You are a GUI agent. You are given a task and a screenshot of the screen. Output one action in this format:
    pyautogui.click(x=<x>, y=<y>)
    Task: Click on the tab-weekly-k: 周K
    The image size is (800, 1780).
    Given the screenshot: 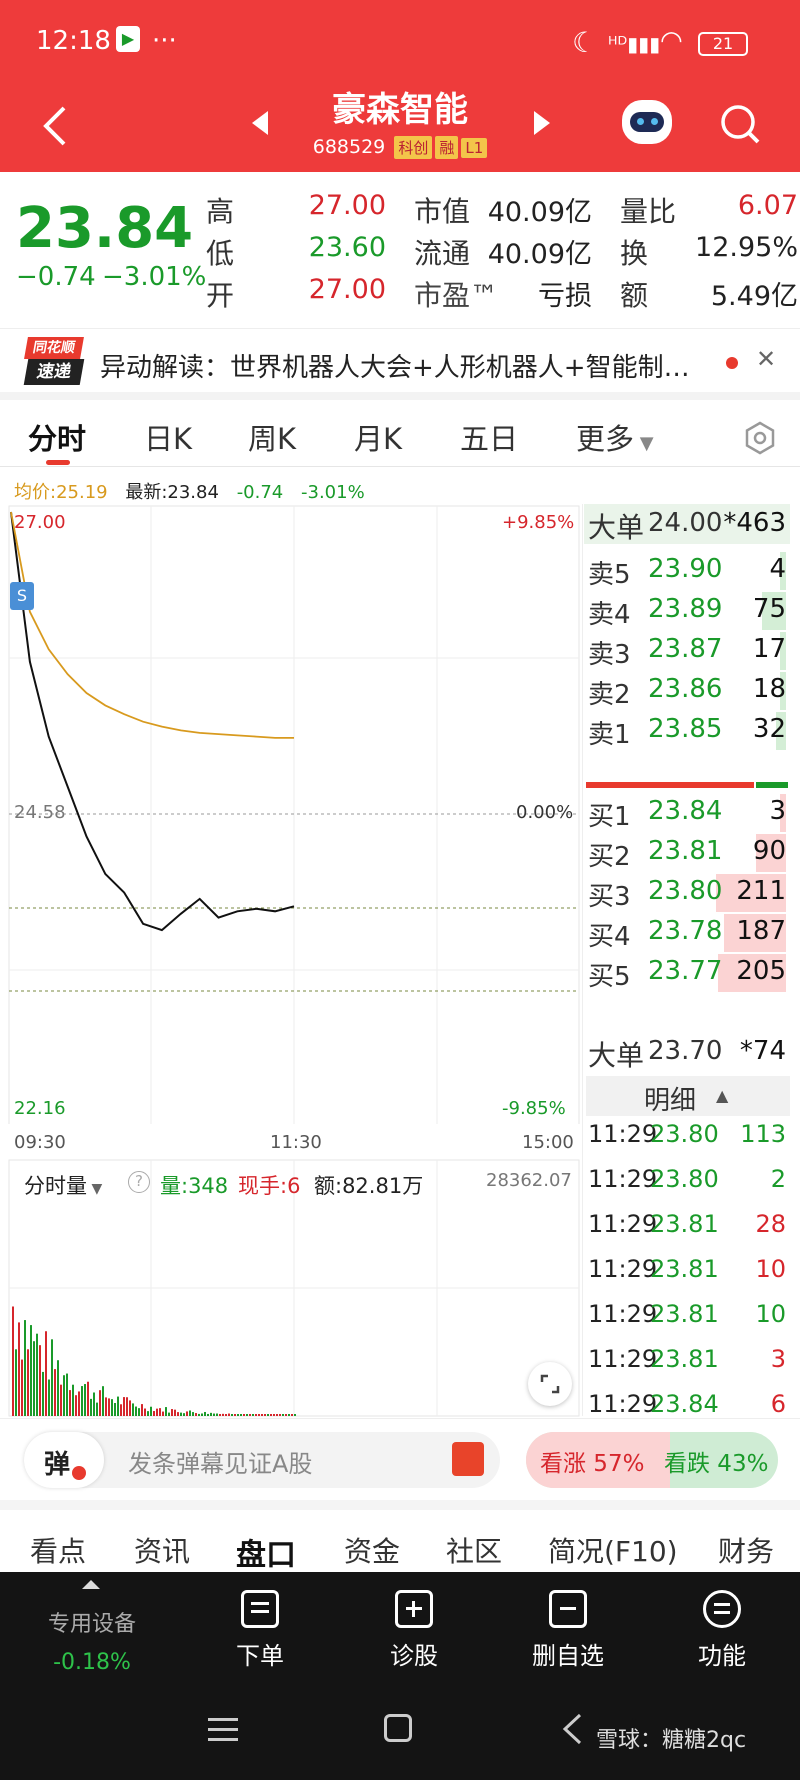 What is the action you would take?
    pyautogui.click(x=272, y=437)
    